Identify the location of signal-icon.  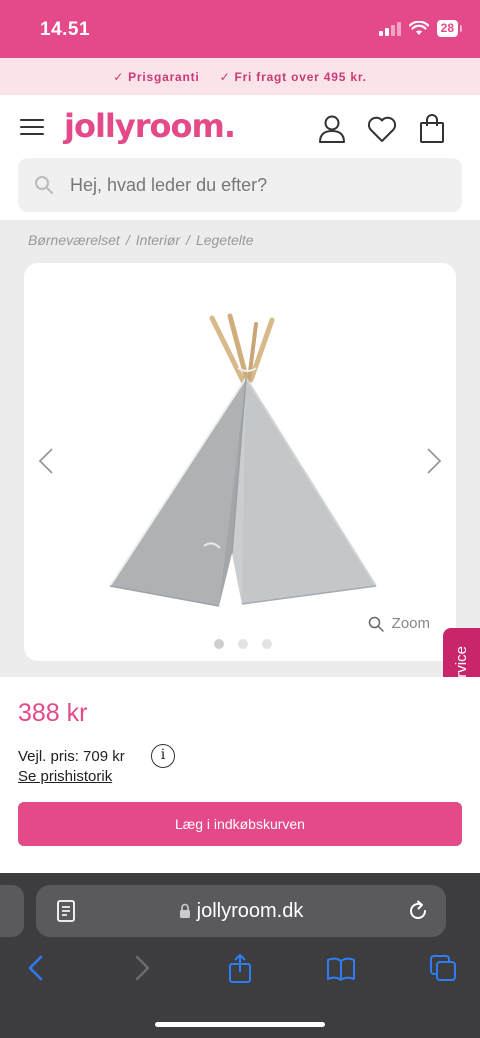
(389, 28).